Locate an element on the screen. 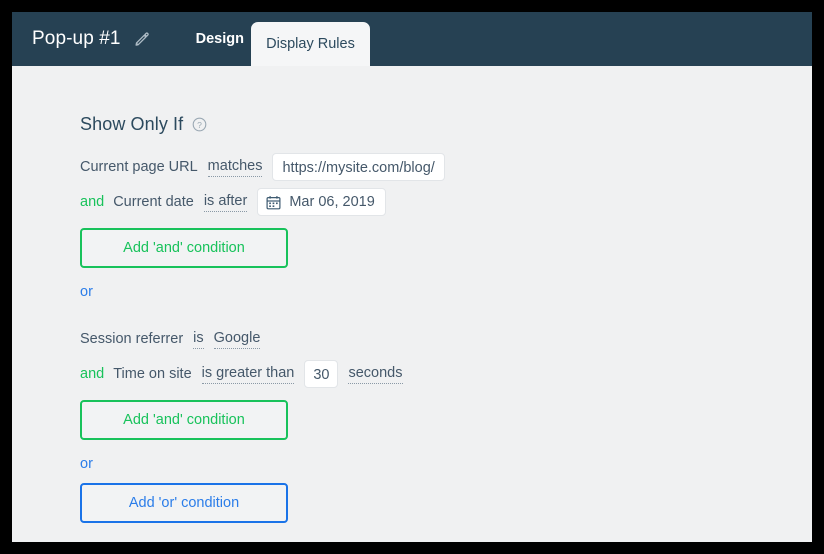  add-or-condition-button: Add 'or' condition is located at coordinates (184, 503).